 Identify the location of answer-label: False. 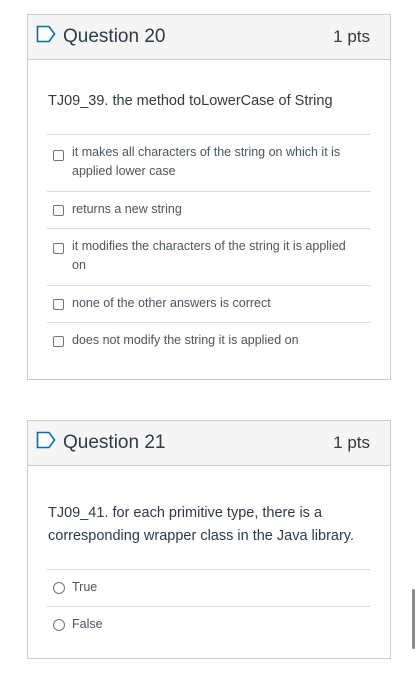
(87, 624).